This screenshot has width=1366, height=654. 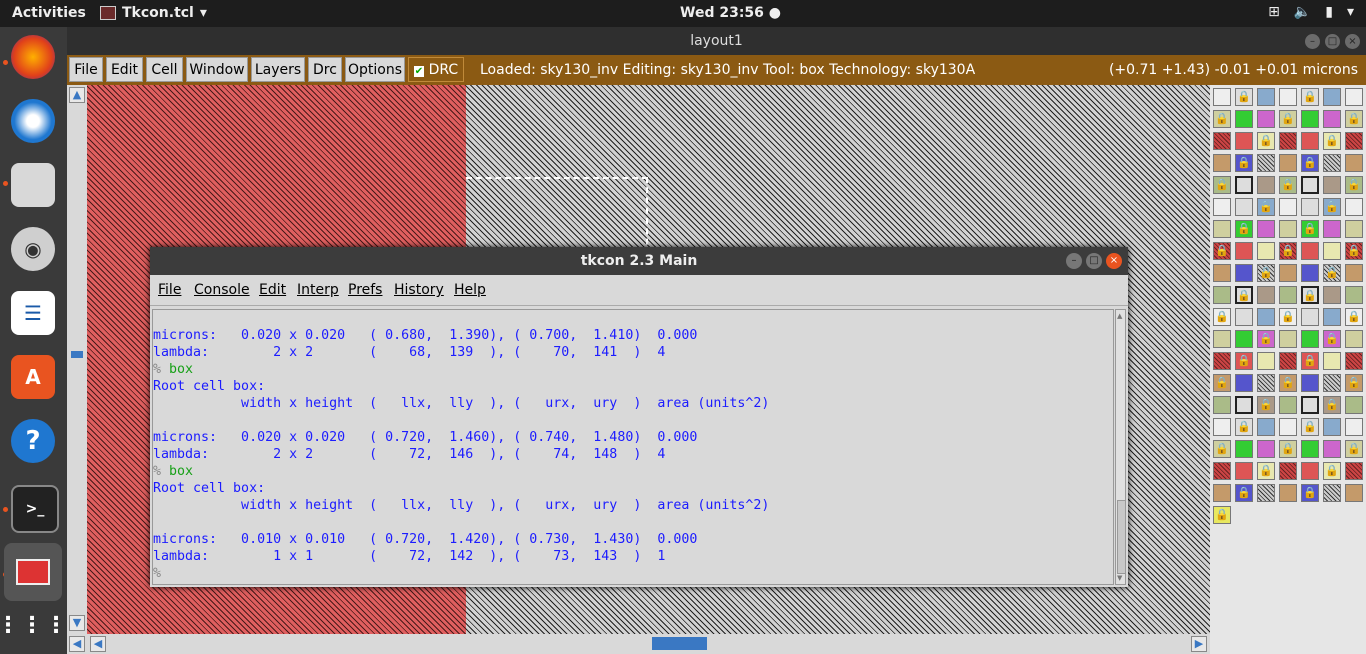 What do you see at coordinates (679, 643) in the screenshot?
I see `scroll-thumb` at bounding box center [679, 643].